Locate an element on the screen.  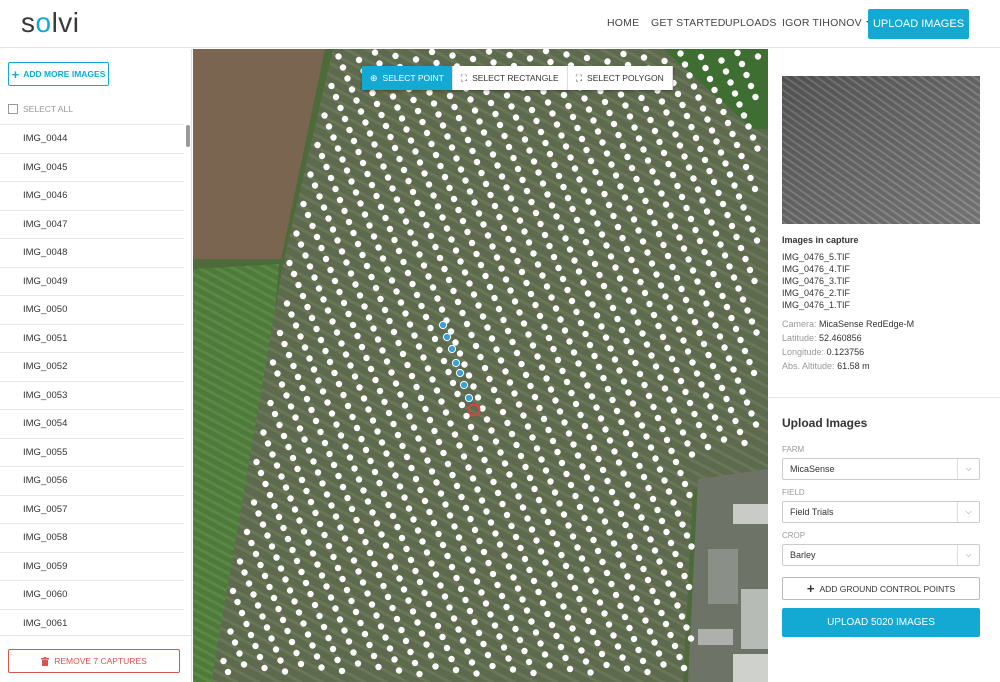
file-list-item: IMG_0059 is located at coordinates (92, 566).